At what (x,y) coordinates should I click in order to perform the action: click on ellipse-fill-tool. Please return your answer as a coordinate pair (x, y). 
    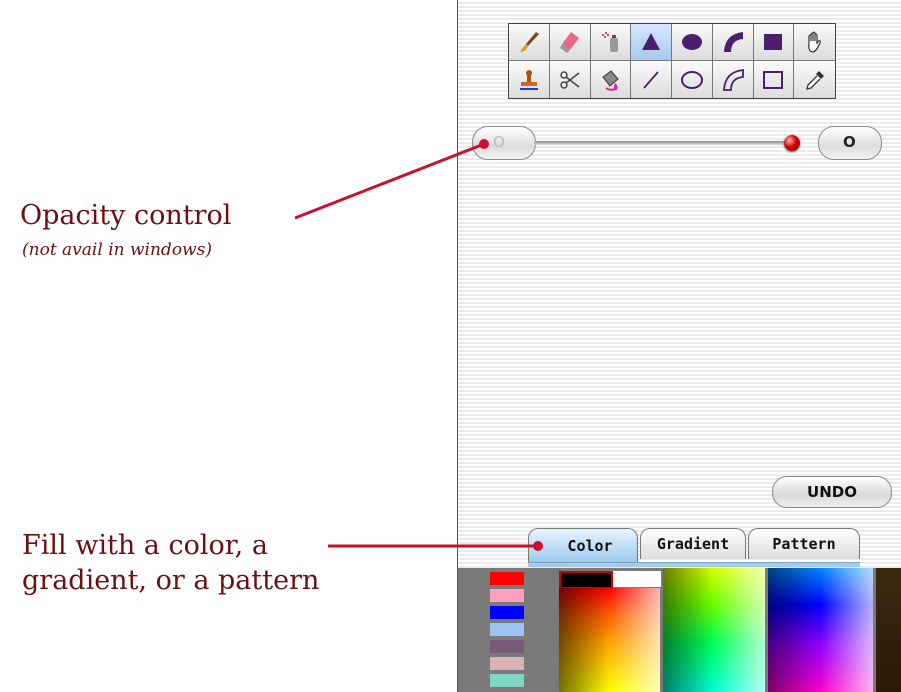
    Looking at the image, I should click on (692, 42).